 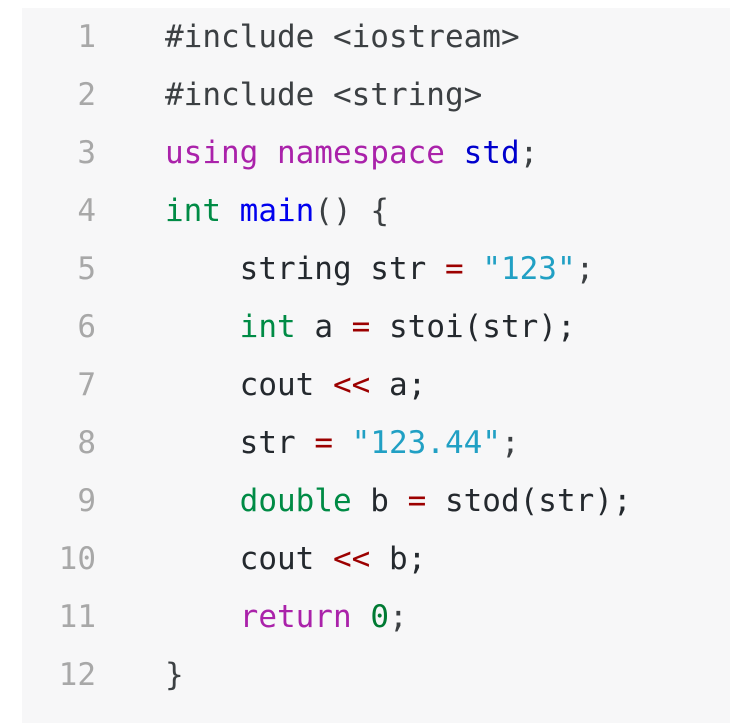 What do you see at coordinates (376, 675) in the screenshot?
I see `code-line: 12}` at bounding box center [376, 675].